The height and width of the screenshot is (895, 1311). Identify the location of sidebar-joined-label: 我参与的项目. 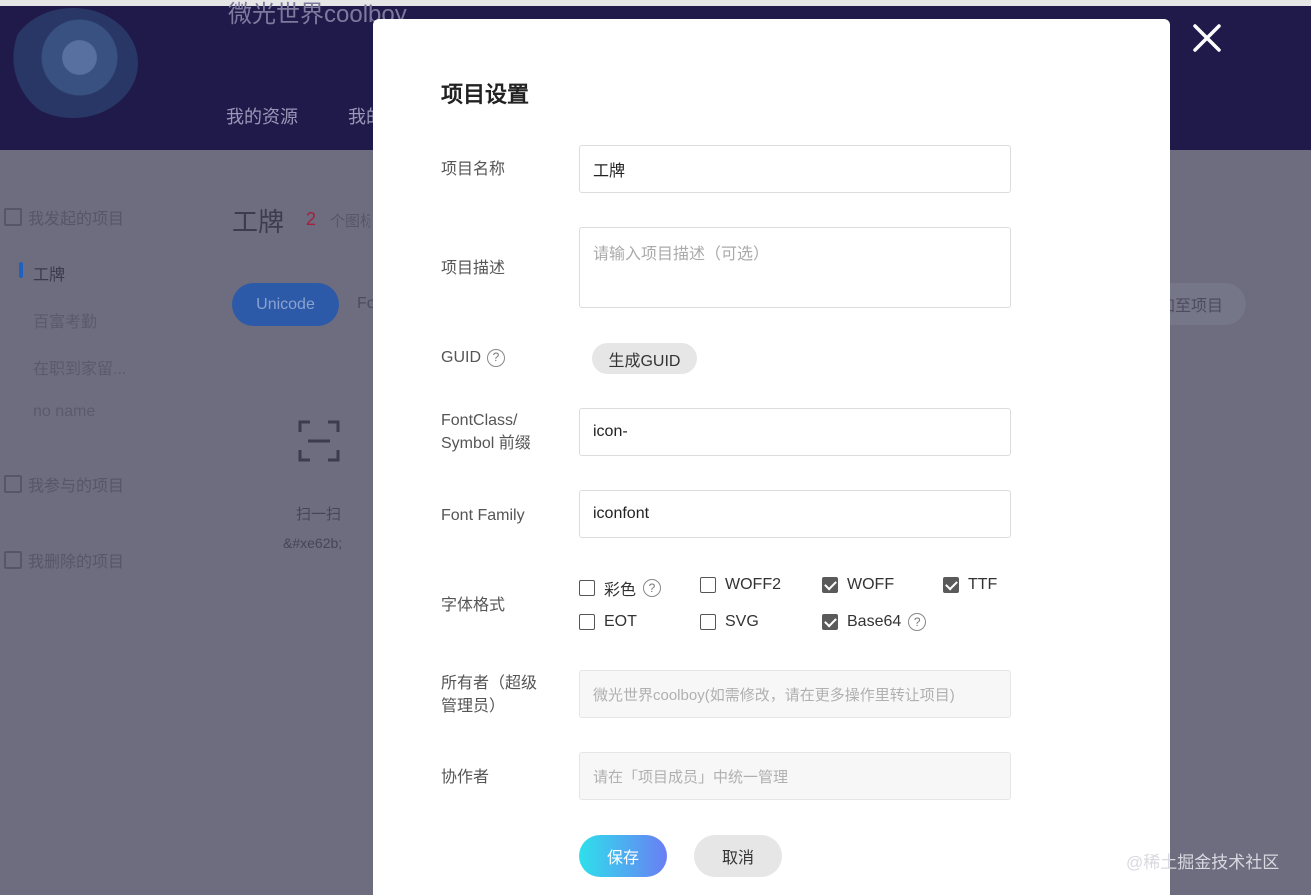
(76, 486).